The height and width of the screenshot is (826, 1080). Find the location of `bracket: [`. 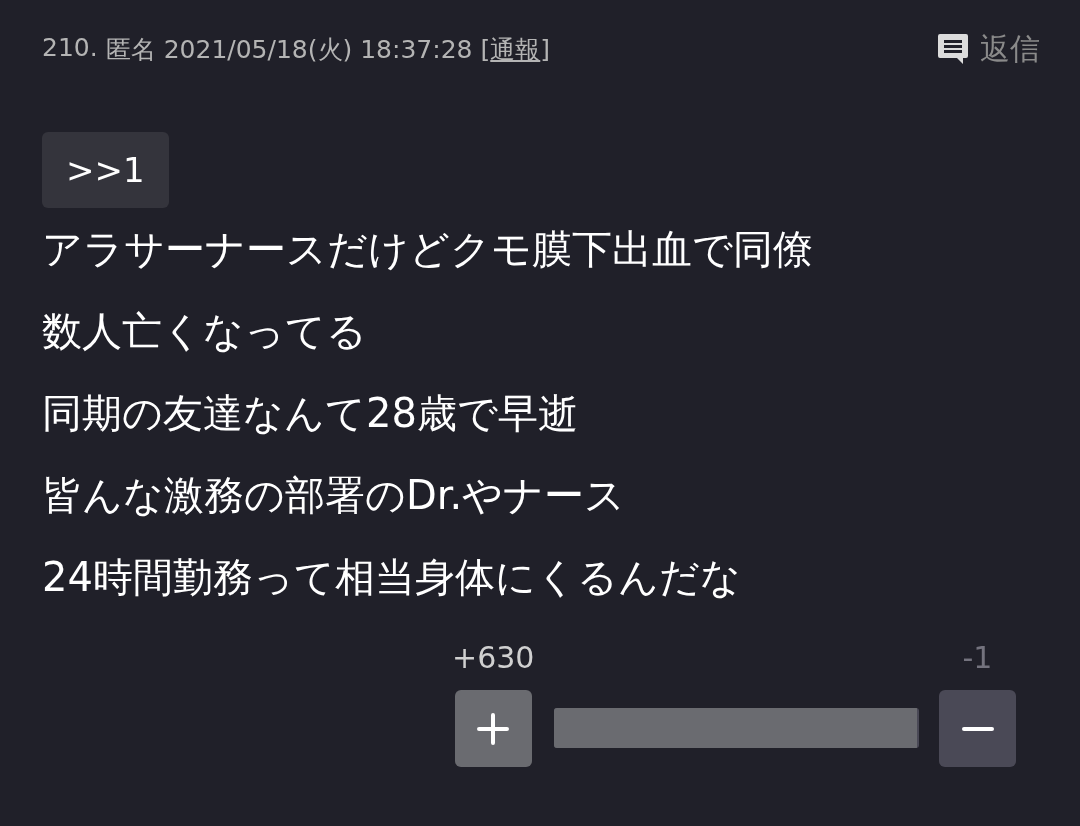

bracket: [ is located at coordinates (485, 49).